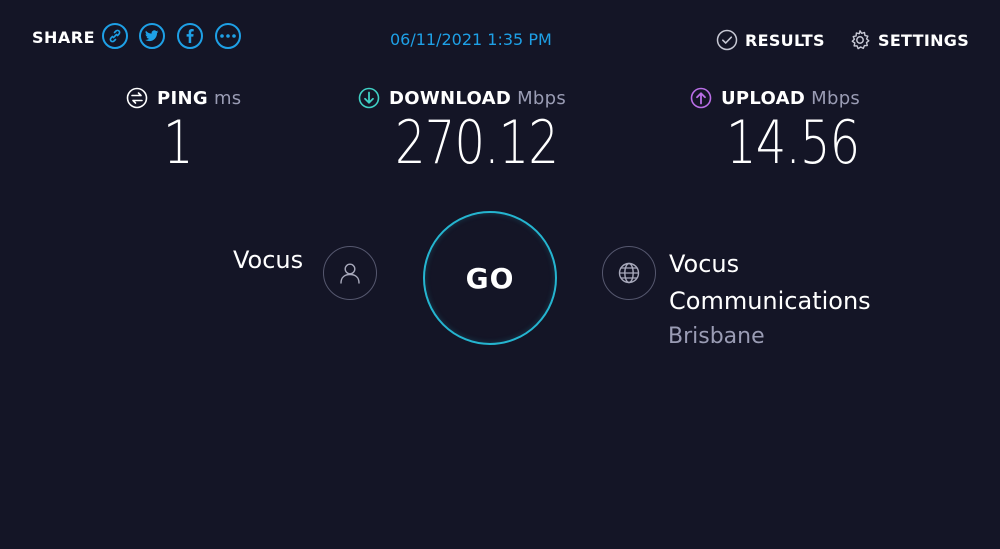 The height and width of the screenshot is (549, 1000). Describe the element at coordinates (727, 40) in the screenshot. I see `check-circle-icon` at that location.